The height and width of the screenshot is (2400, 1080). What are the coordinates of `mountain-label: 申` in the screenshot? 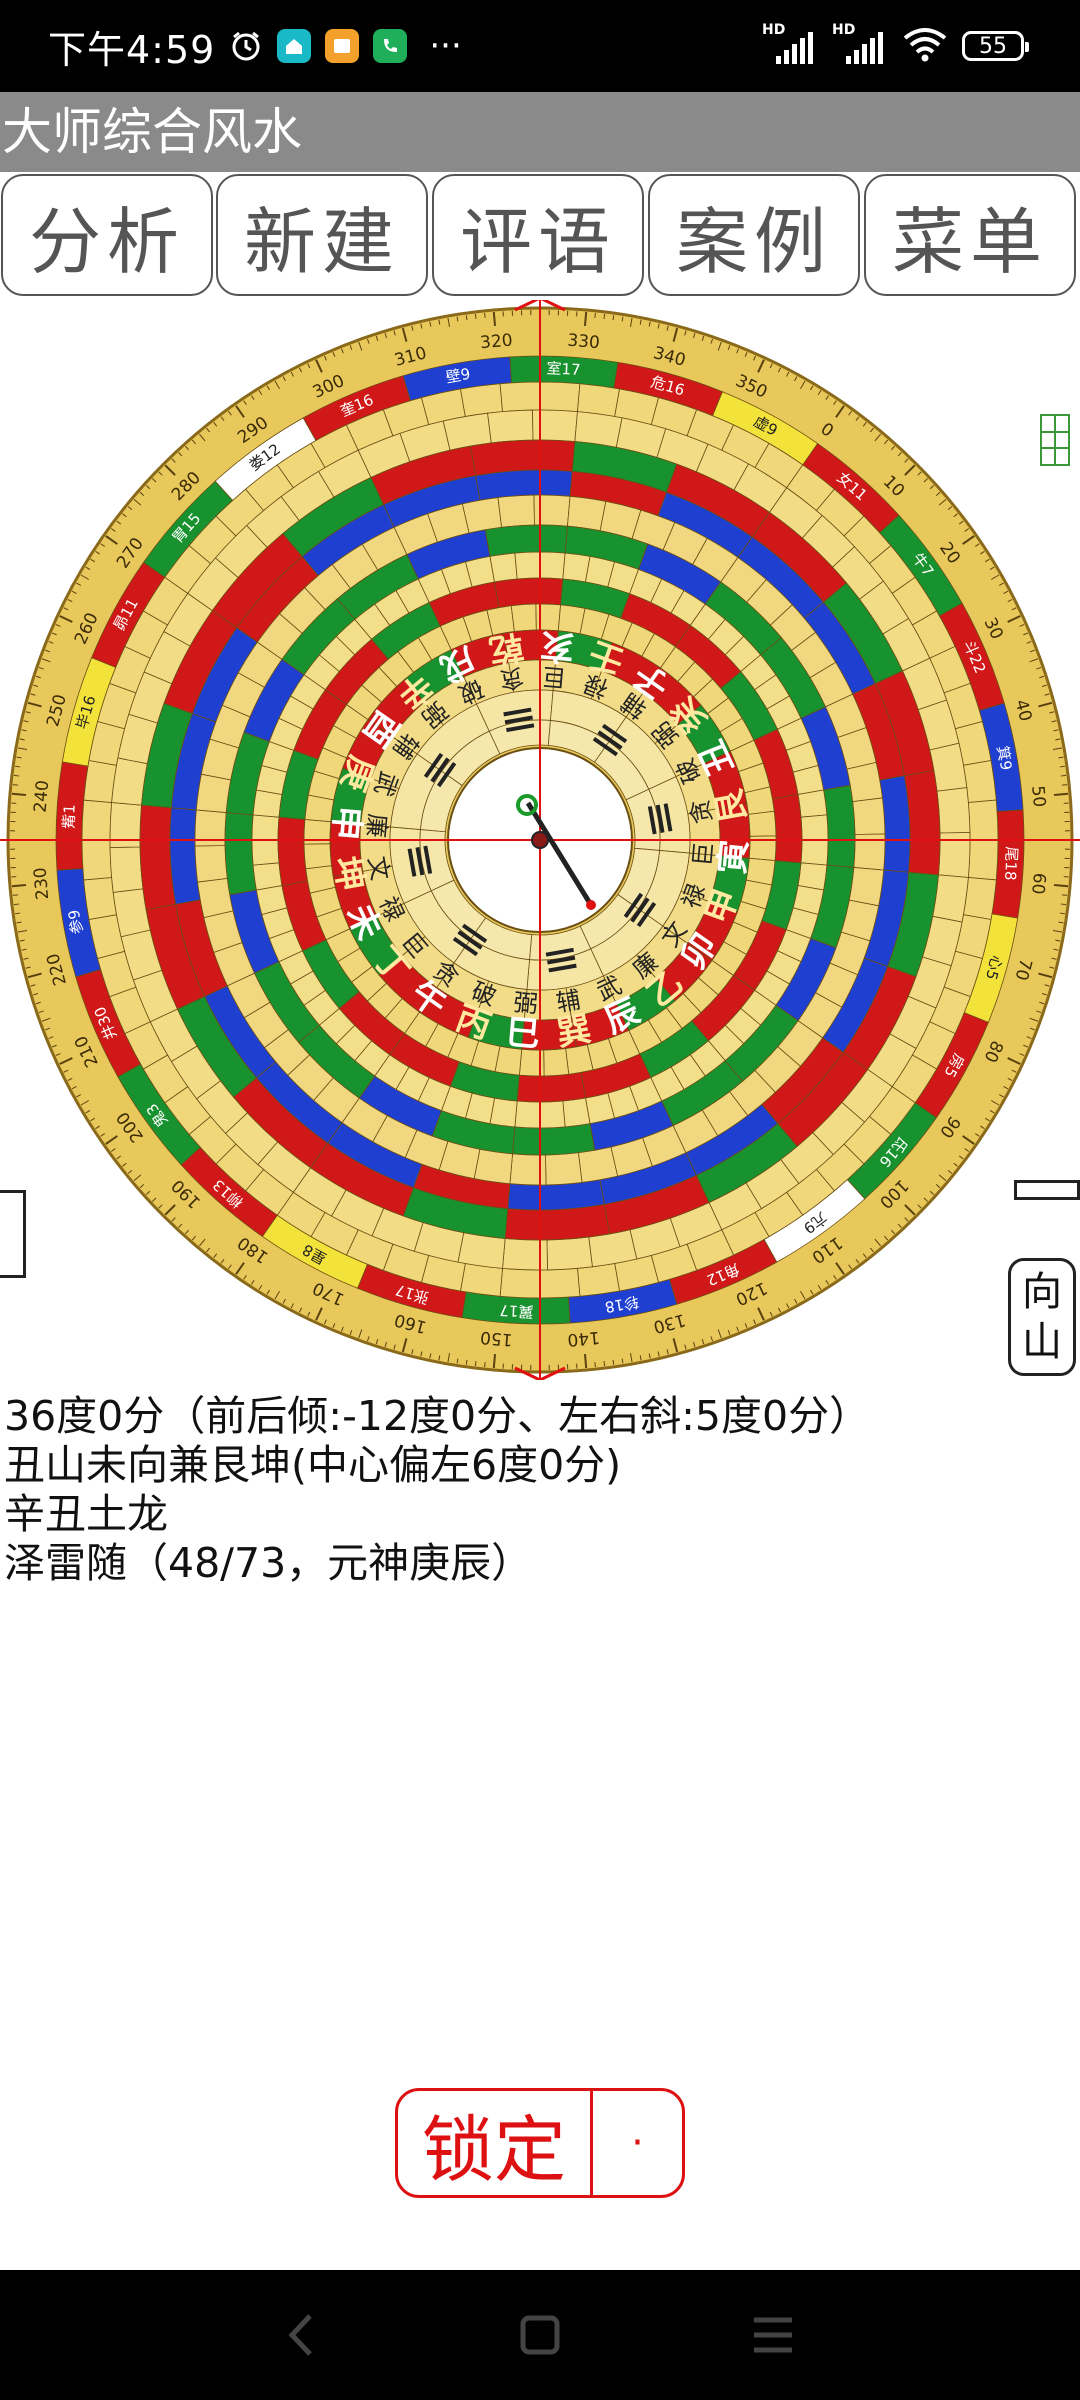 It's located at (346, 822).